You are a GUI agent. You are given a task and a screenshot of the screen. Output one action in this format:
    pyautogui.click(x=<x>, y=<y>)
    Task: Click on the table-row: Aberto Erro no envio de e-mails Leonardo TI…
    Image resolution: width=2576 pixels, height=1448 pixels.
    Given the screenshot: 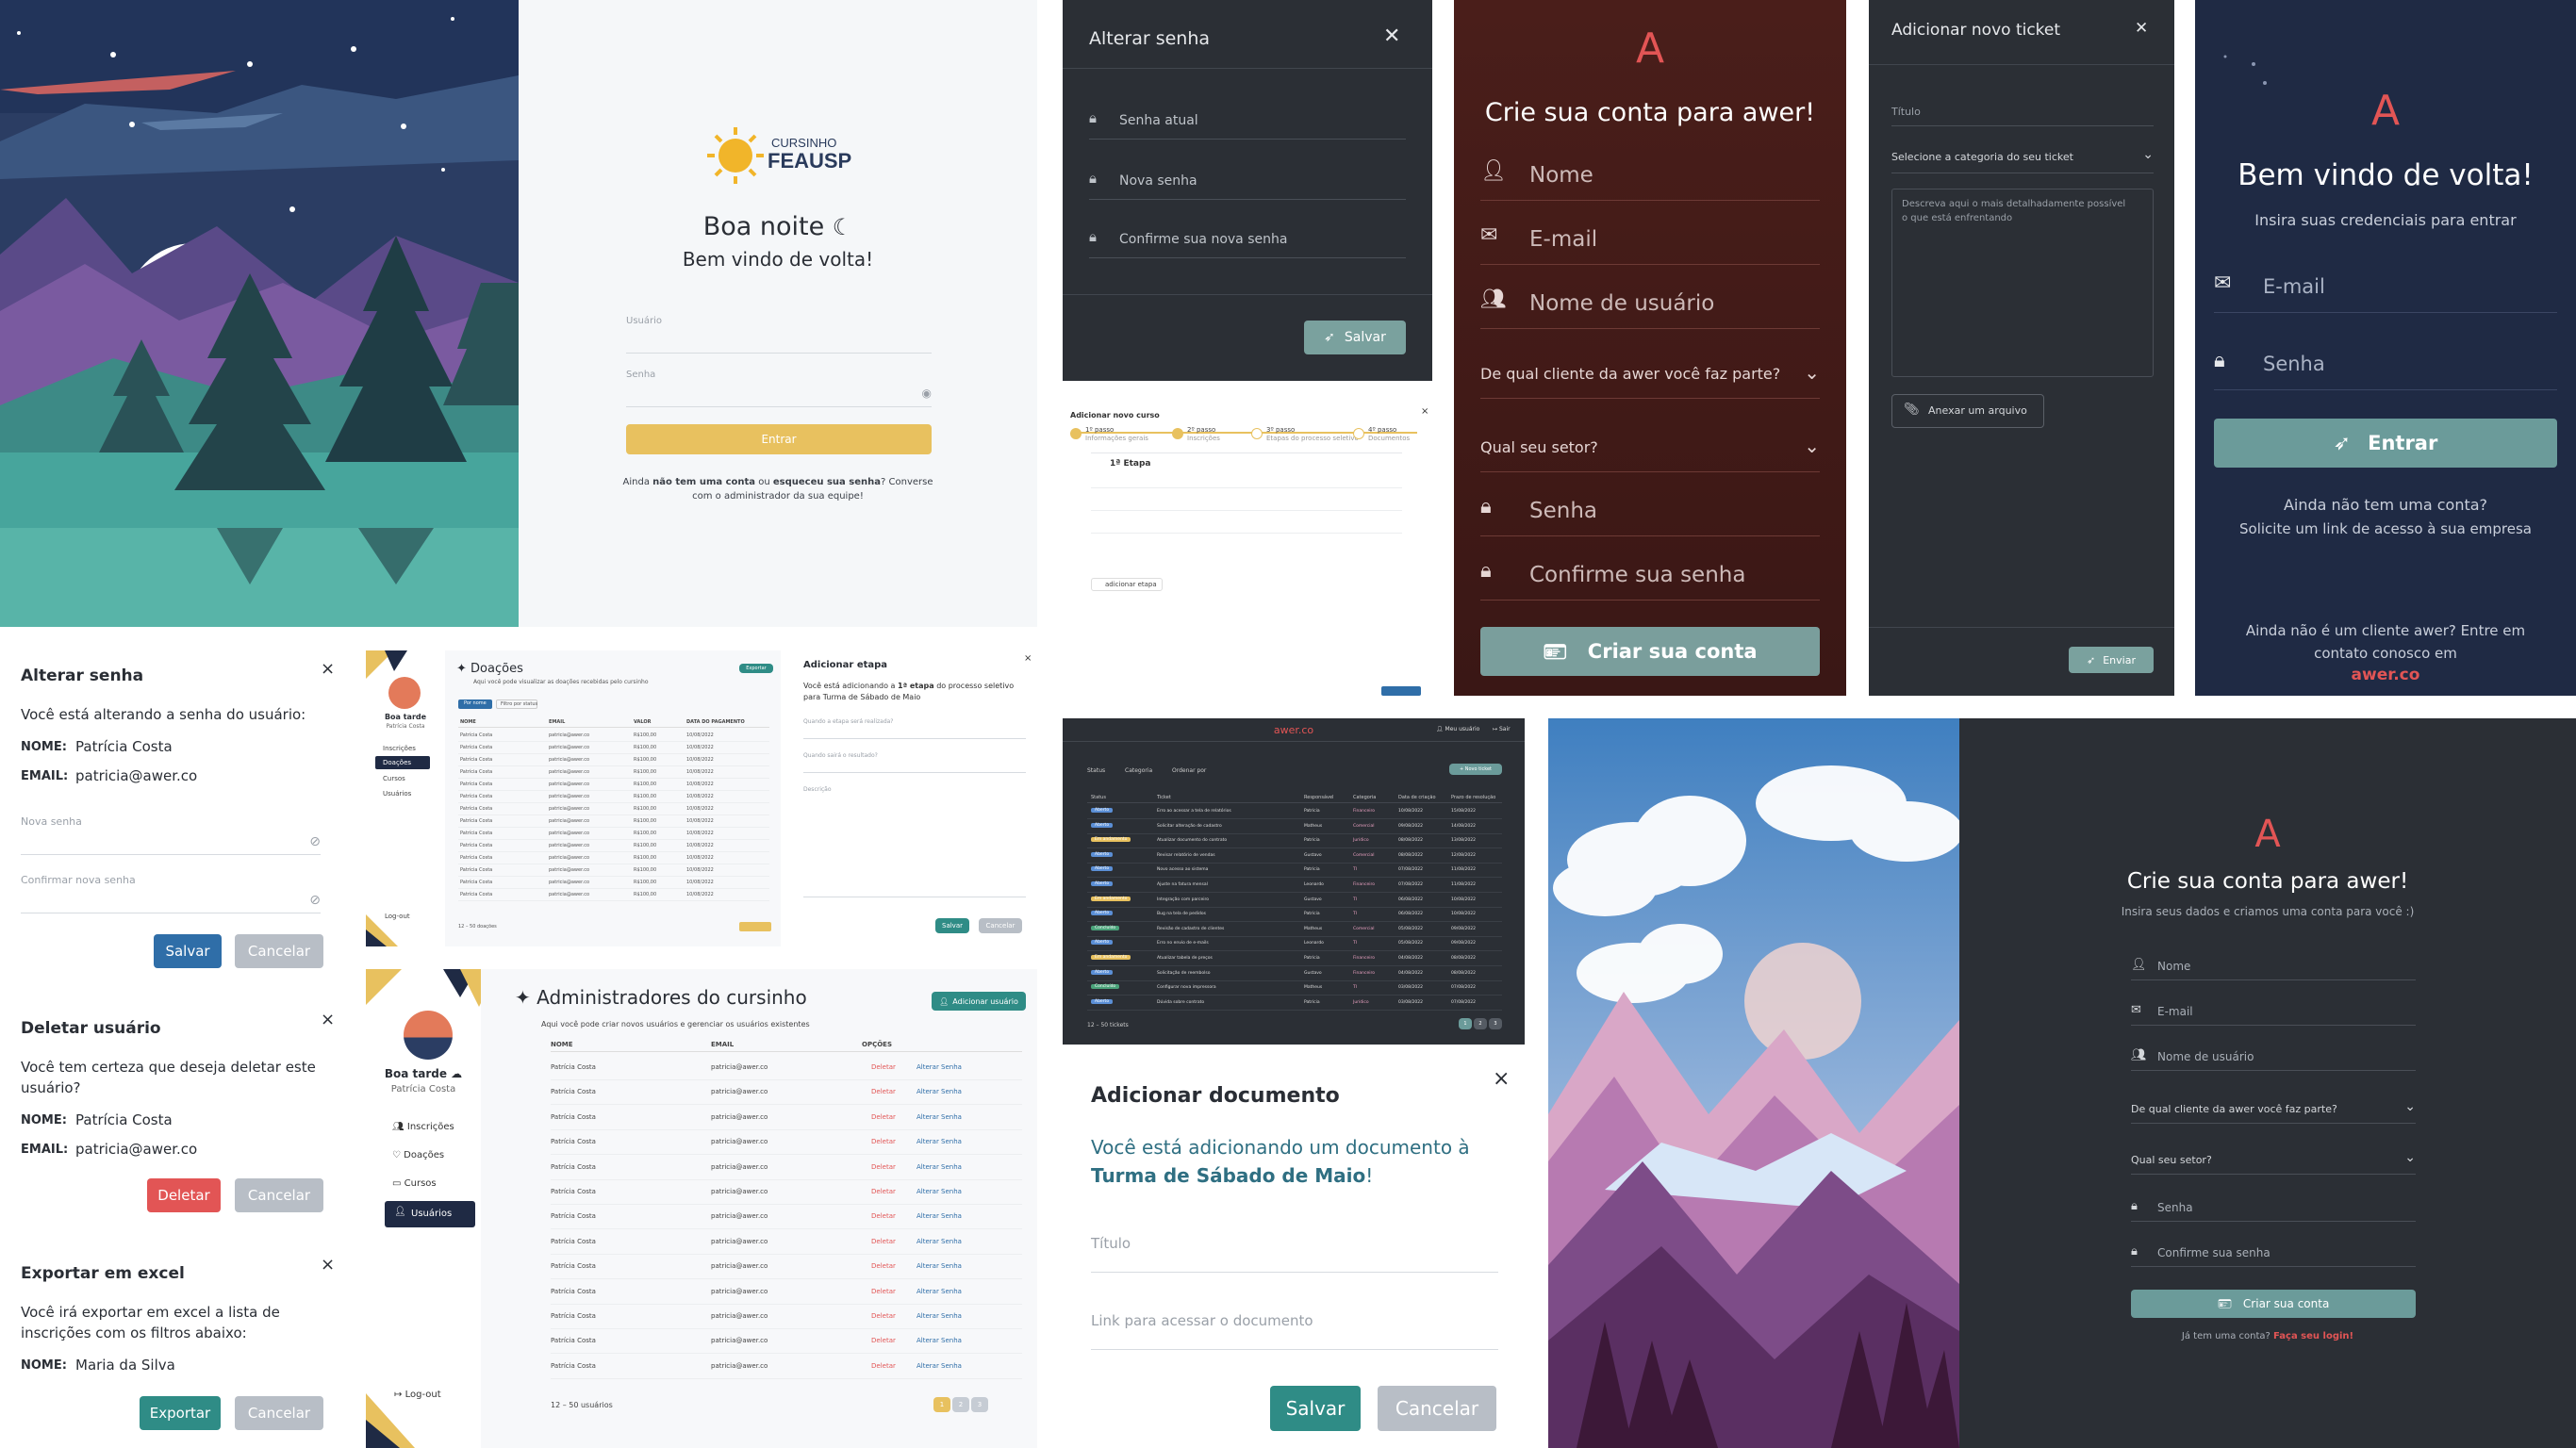 What is the action you would take?
    pyautogui.click(x=1294, y=944)
    